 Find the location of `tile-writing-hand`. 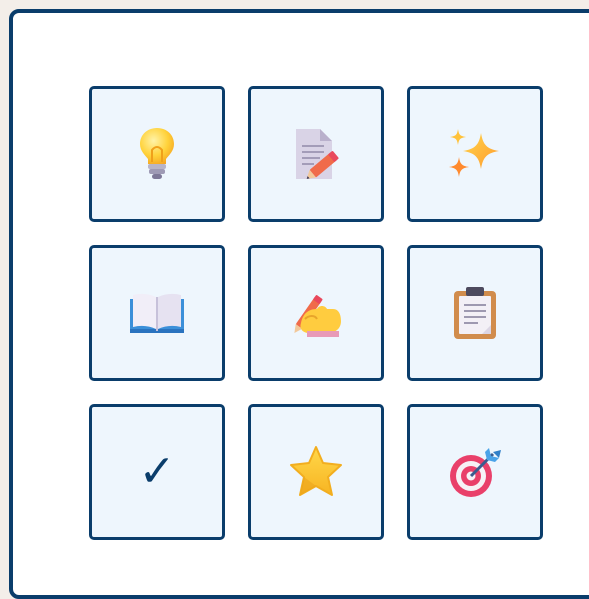

tile-writing-hand is located at coordinates (316, 313).